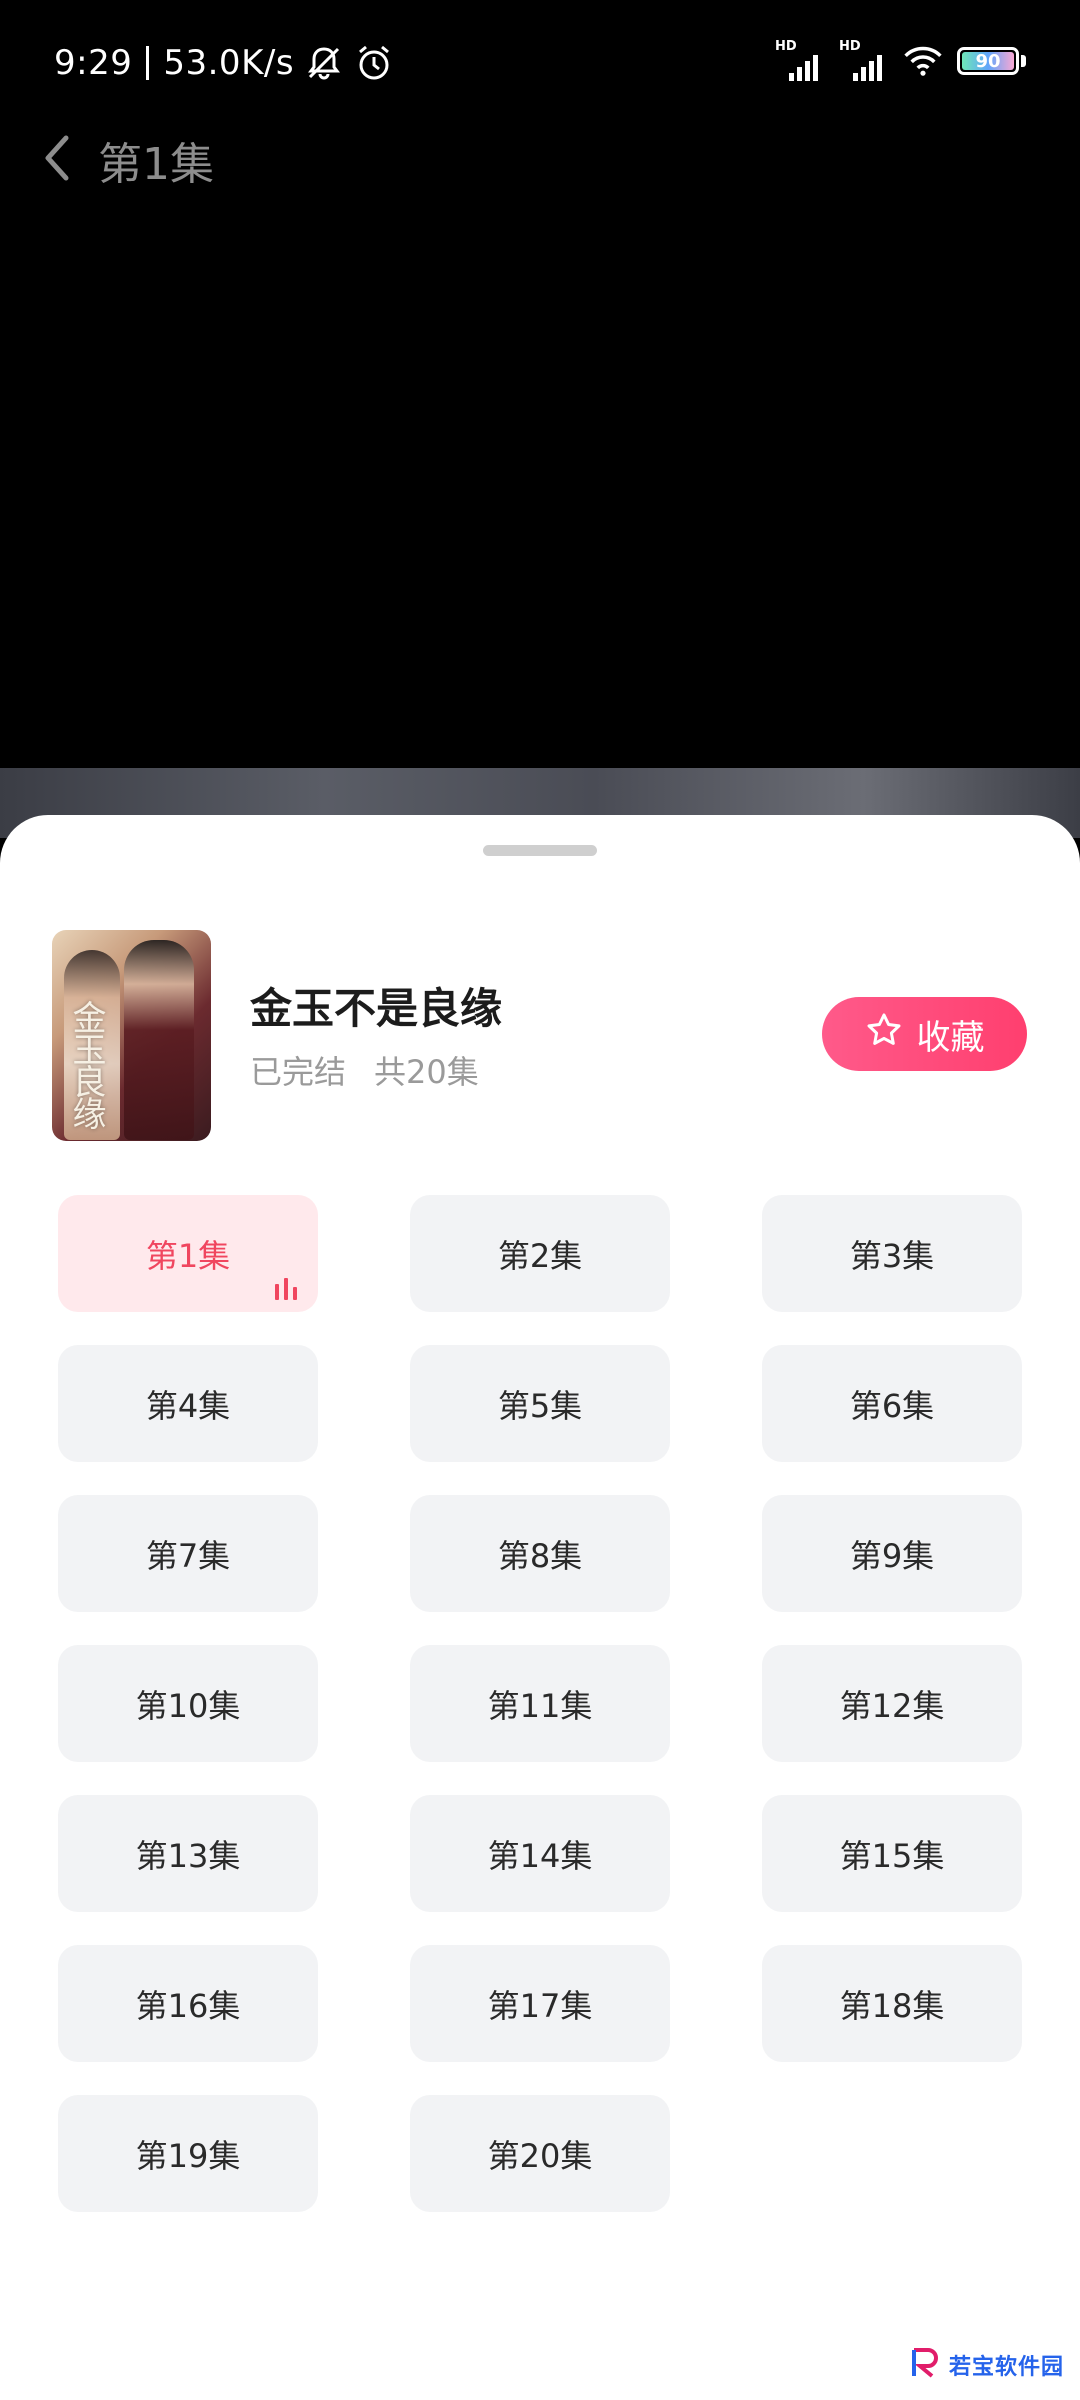  I want to click on episode-tile: 第14集, so click(540, 1853).